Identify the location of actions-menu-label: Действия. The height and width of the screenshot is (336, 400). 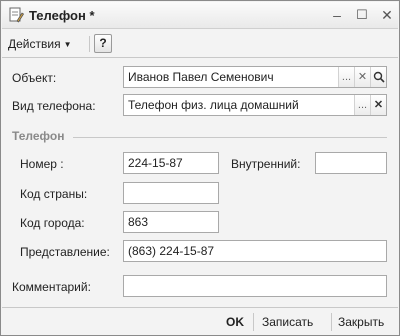
(34, 44).